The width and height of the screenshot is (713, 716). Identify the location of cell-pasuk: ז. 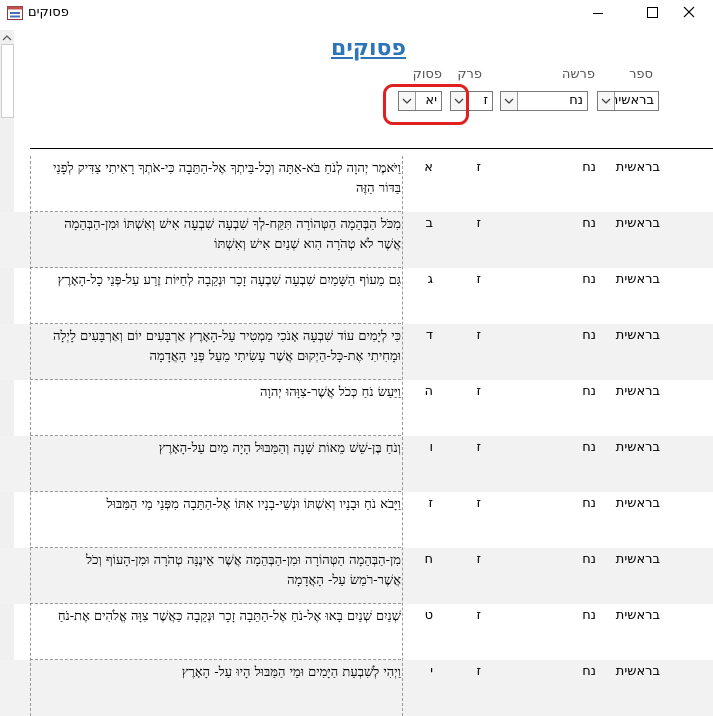
(430, 503).